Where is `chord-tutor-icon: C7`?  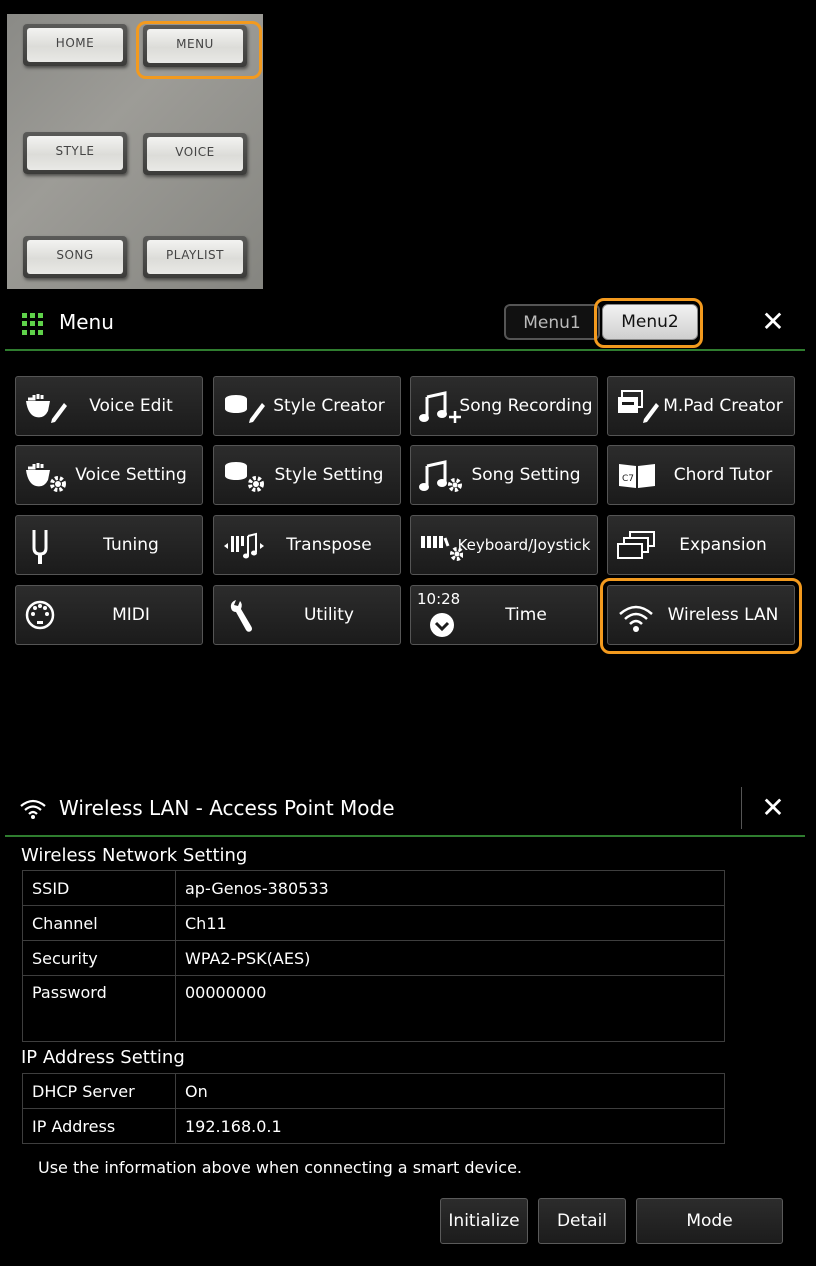 chord-tutor-icon: C7 is located at coordinates (637, 476).